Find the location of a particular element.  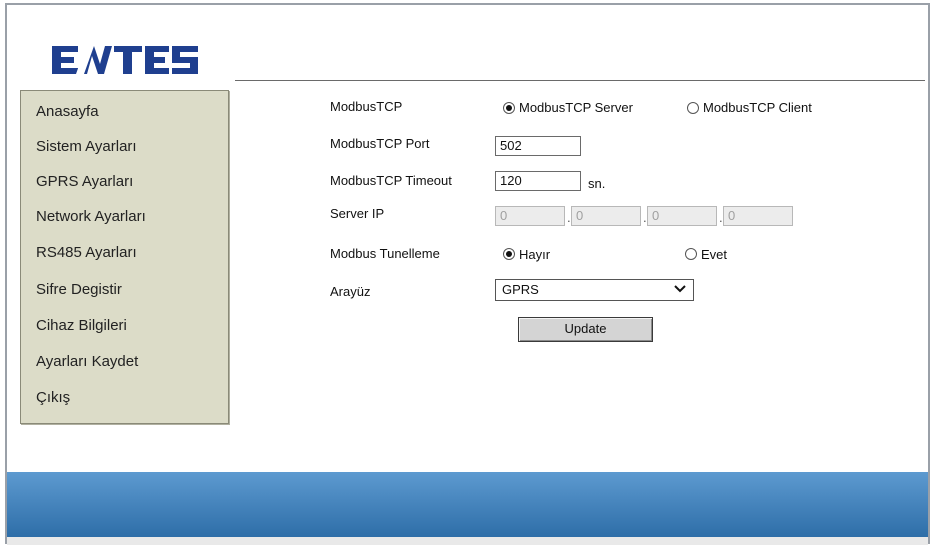

timeout-unit: sn. is located at coordinates (597, 183).